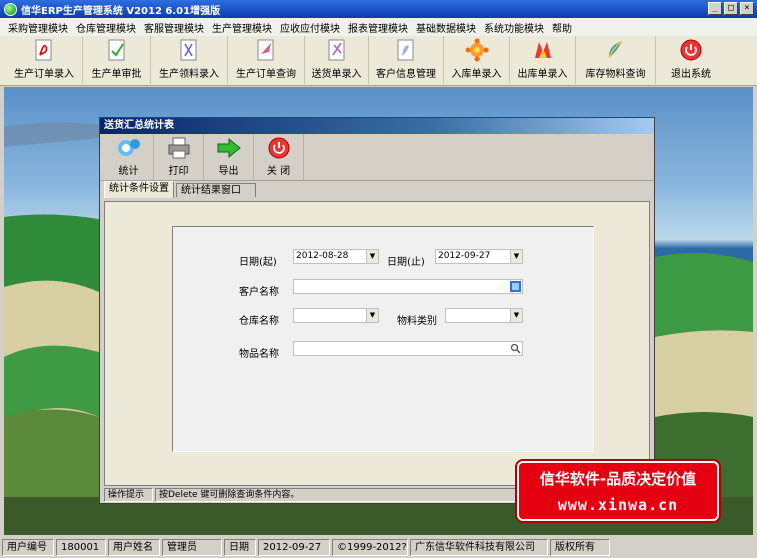  I want to click on menu-warehouse: 仓库管理模块, so click(106, 27).